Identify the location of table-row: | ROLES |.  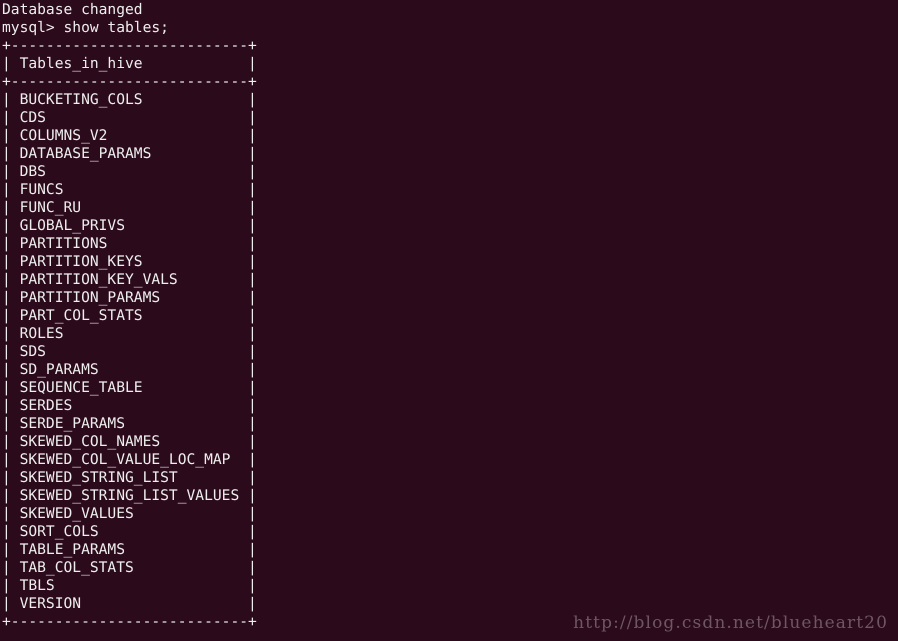
(129, 333).